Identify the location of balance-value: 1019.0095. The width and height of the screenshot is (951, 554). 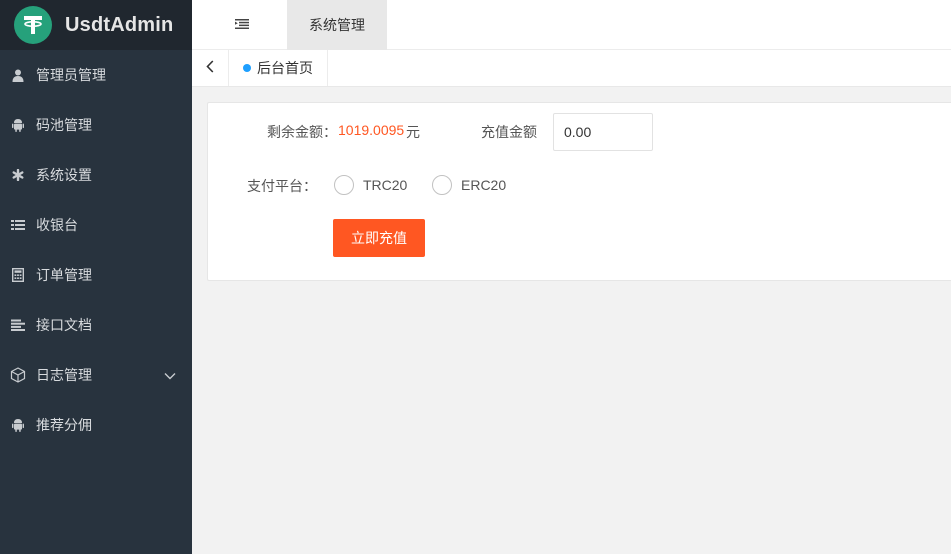
(371, 130).